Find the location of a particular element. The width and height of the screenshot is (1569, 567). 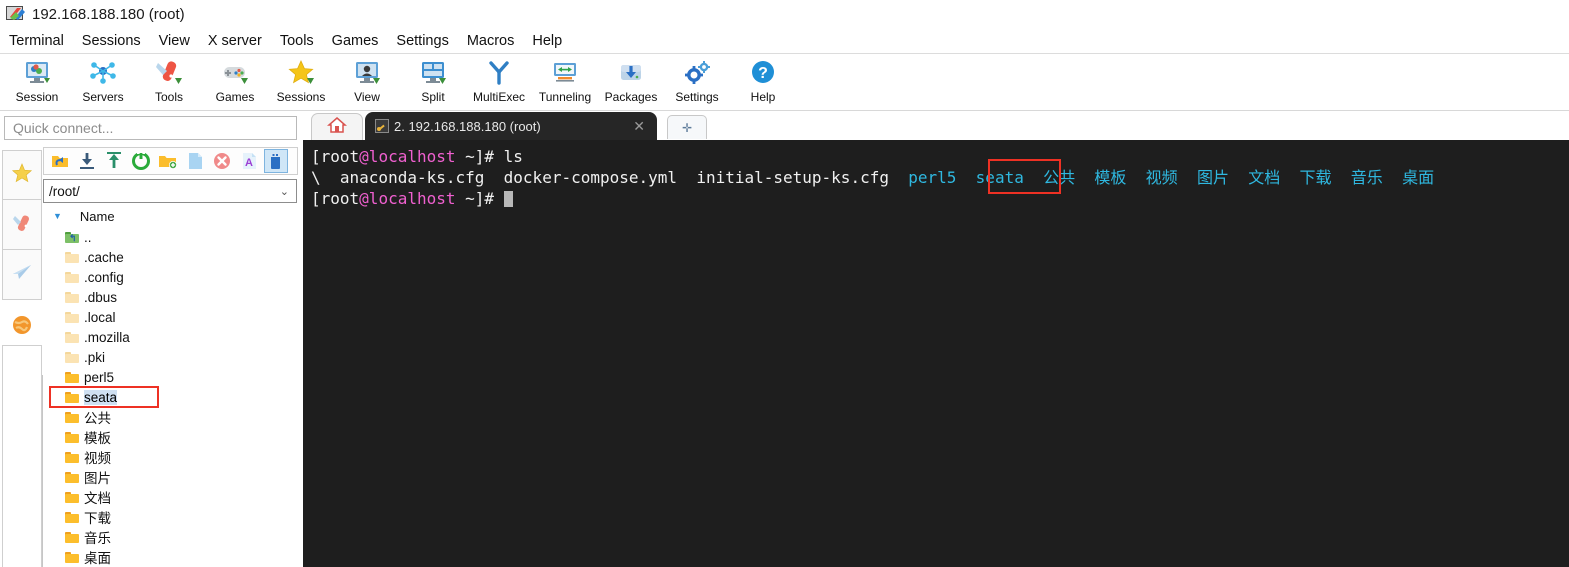

tools-knife-icon is located at coordinates (169, 73).